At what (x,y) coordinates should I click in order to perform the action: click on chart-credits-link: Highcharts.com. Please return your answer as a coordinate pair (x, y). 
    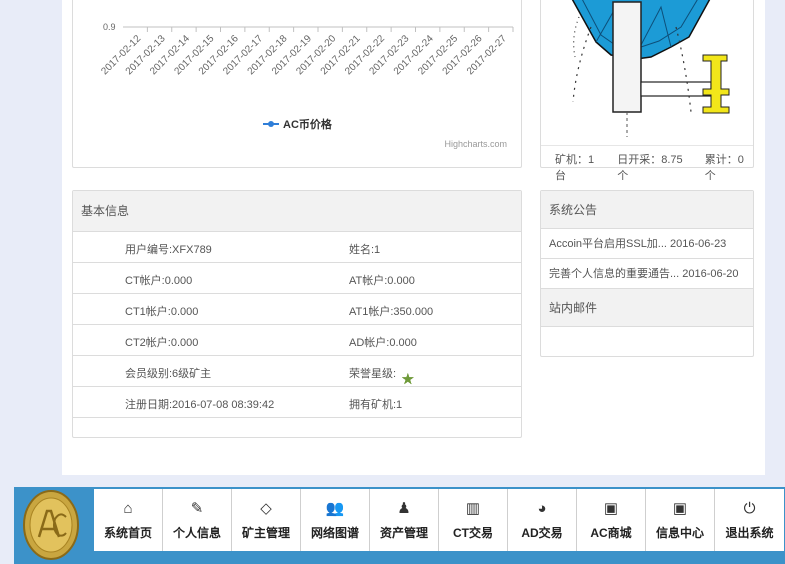
    Looking at the image, I should click on (475, 144).